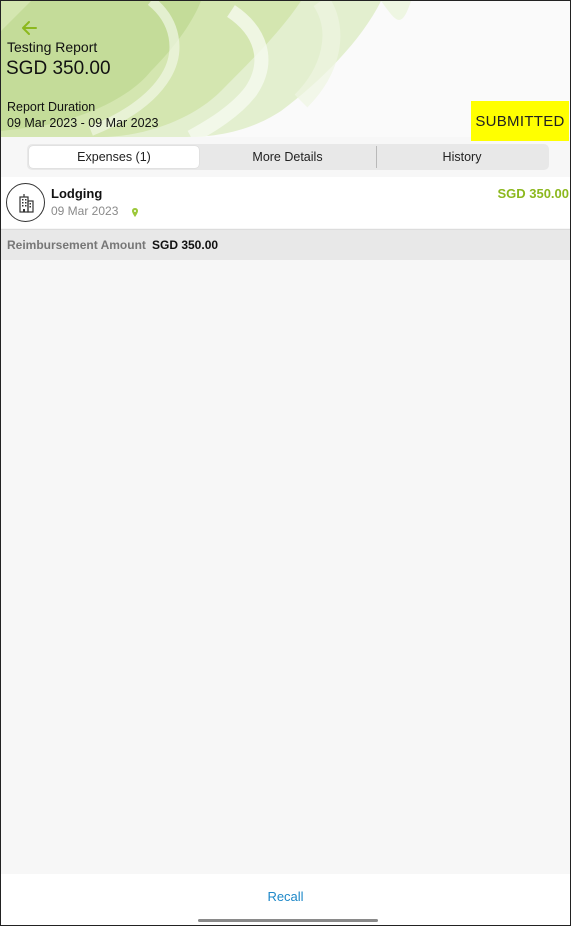  I want to click on footer-bar: Recall, so click(285, 899).